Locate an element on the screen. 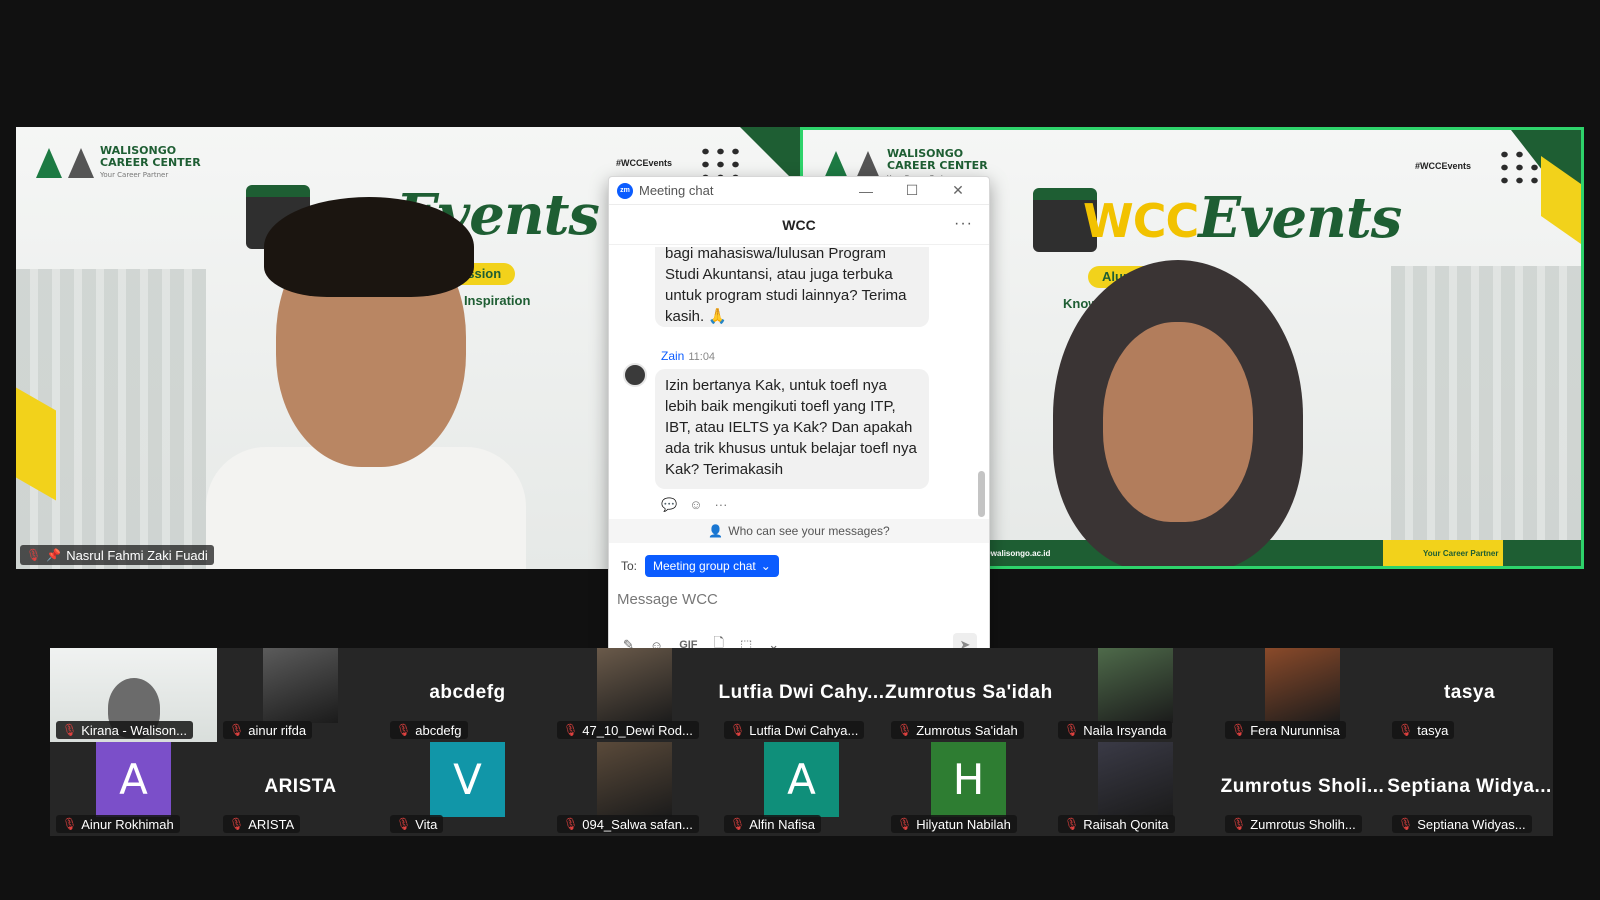 Image resolution: width=1600 pixels, height=900 pixels. participant-tile: abcdefg 🎙 abcdefg is located at coordinates (467, 695).